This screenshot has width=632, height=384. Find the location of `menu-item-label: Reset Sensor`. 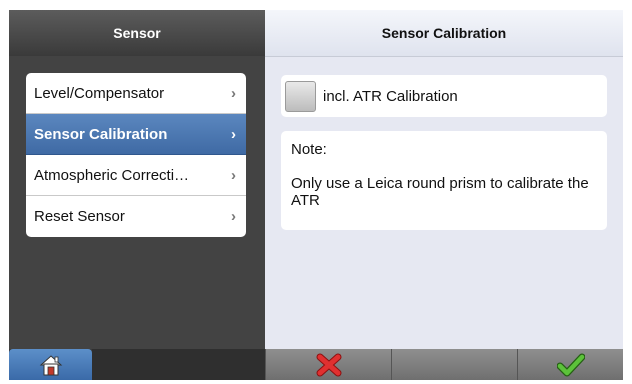

menu-item-label: Reset Sensor is located at coordinates (79, 216).